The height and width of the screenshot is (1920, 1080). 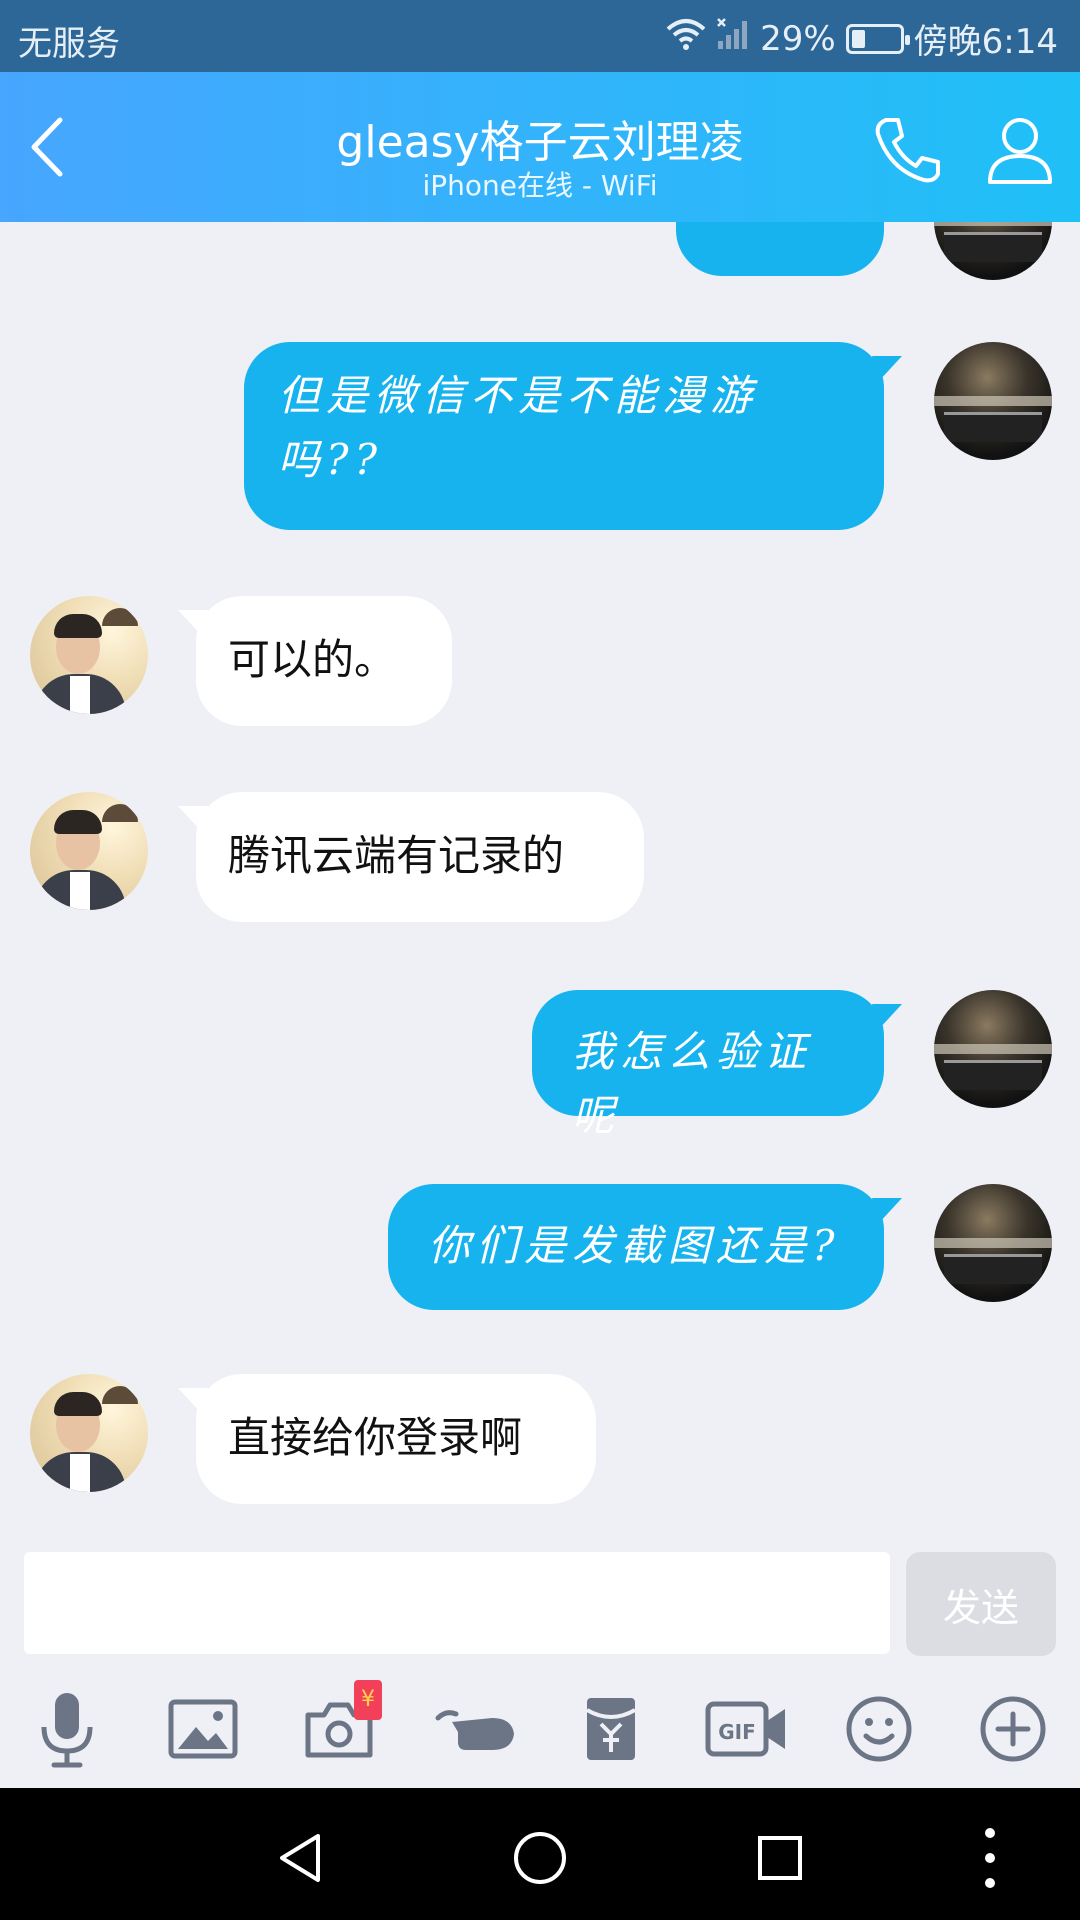 I want to click on no-signal-icon, so click(x=733, y=38).